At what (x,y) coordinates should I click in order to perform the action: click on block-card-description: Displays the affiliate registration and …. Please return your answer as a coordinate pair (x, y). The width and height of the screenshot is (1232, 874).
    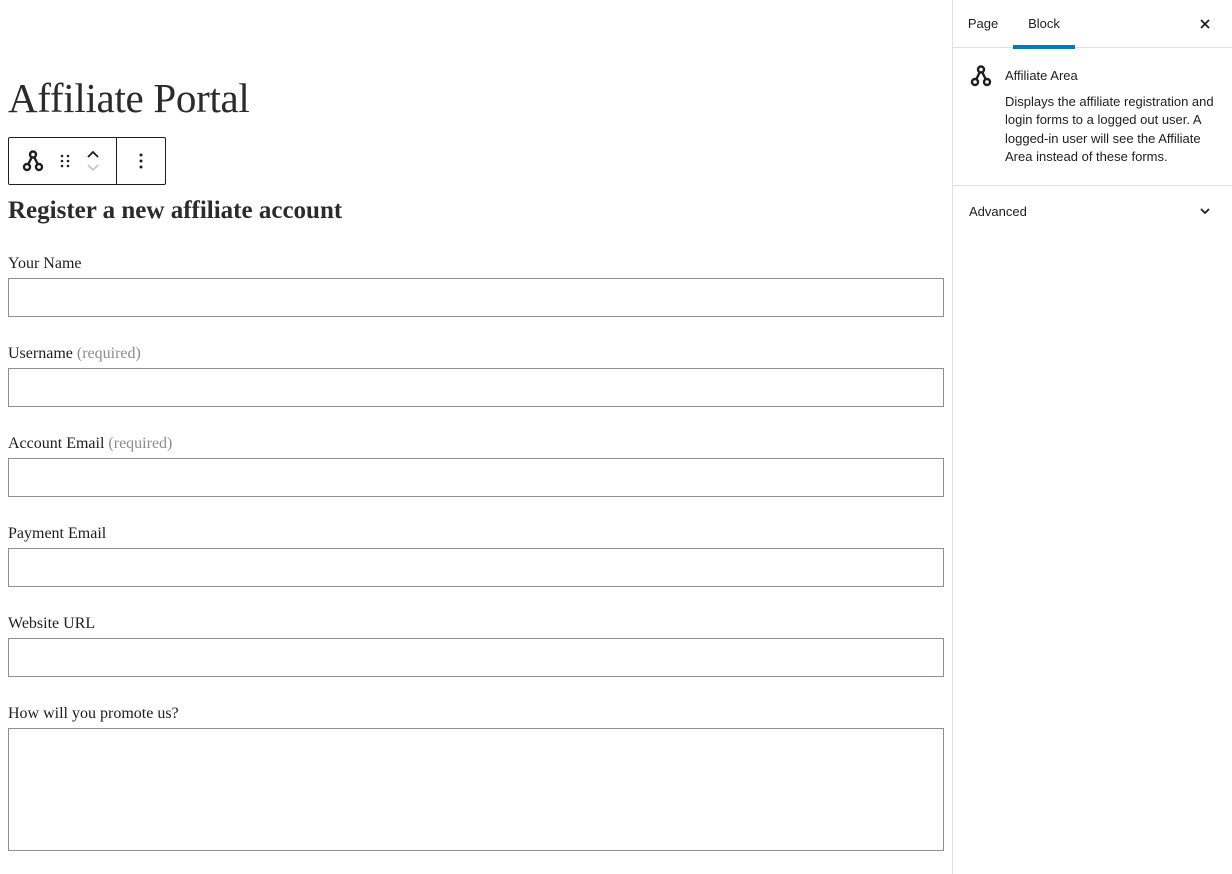
    Looking at the image, I should click on (1109, 129).